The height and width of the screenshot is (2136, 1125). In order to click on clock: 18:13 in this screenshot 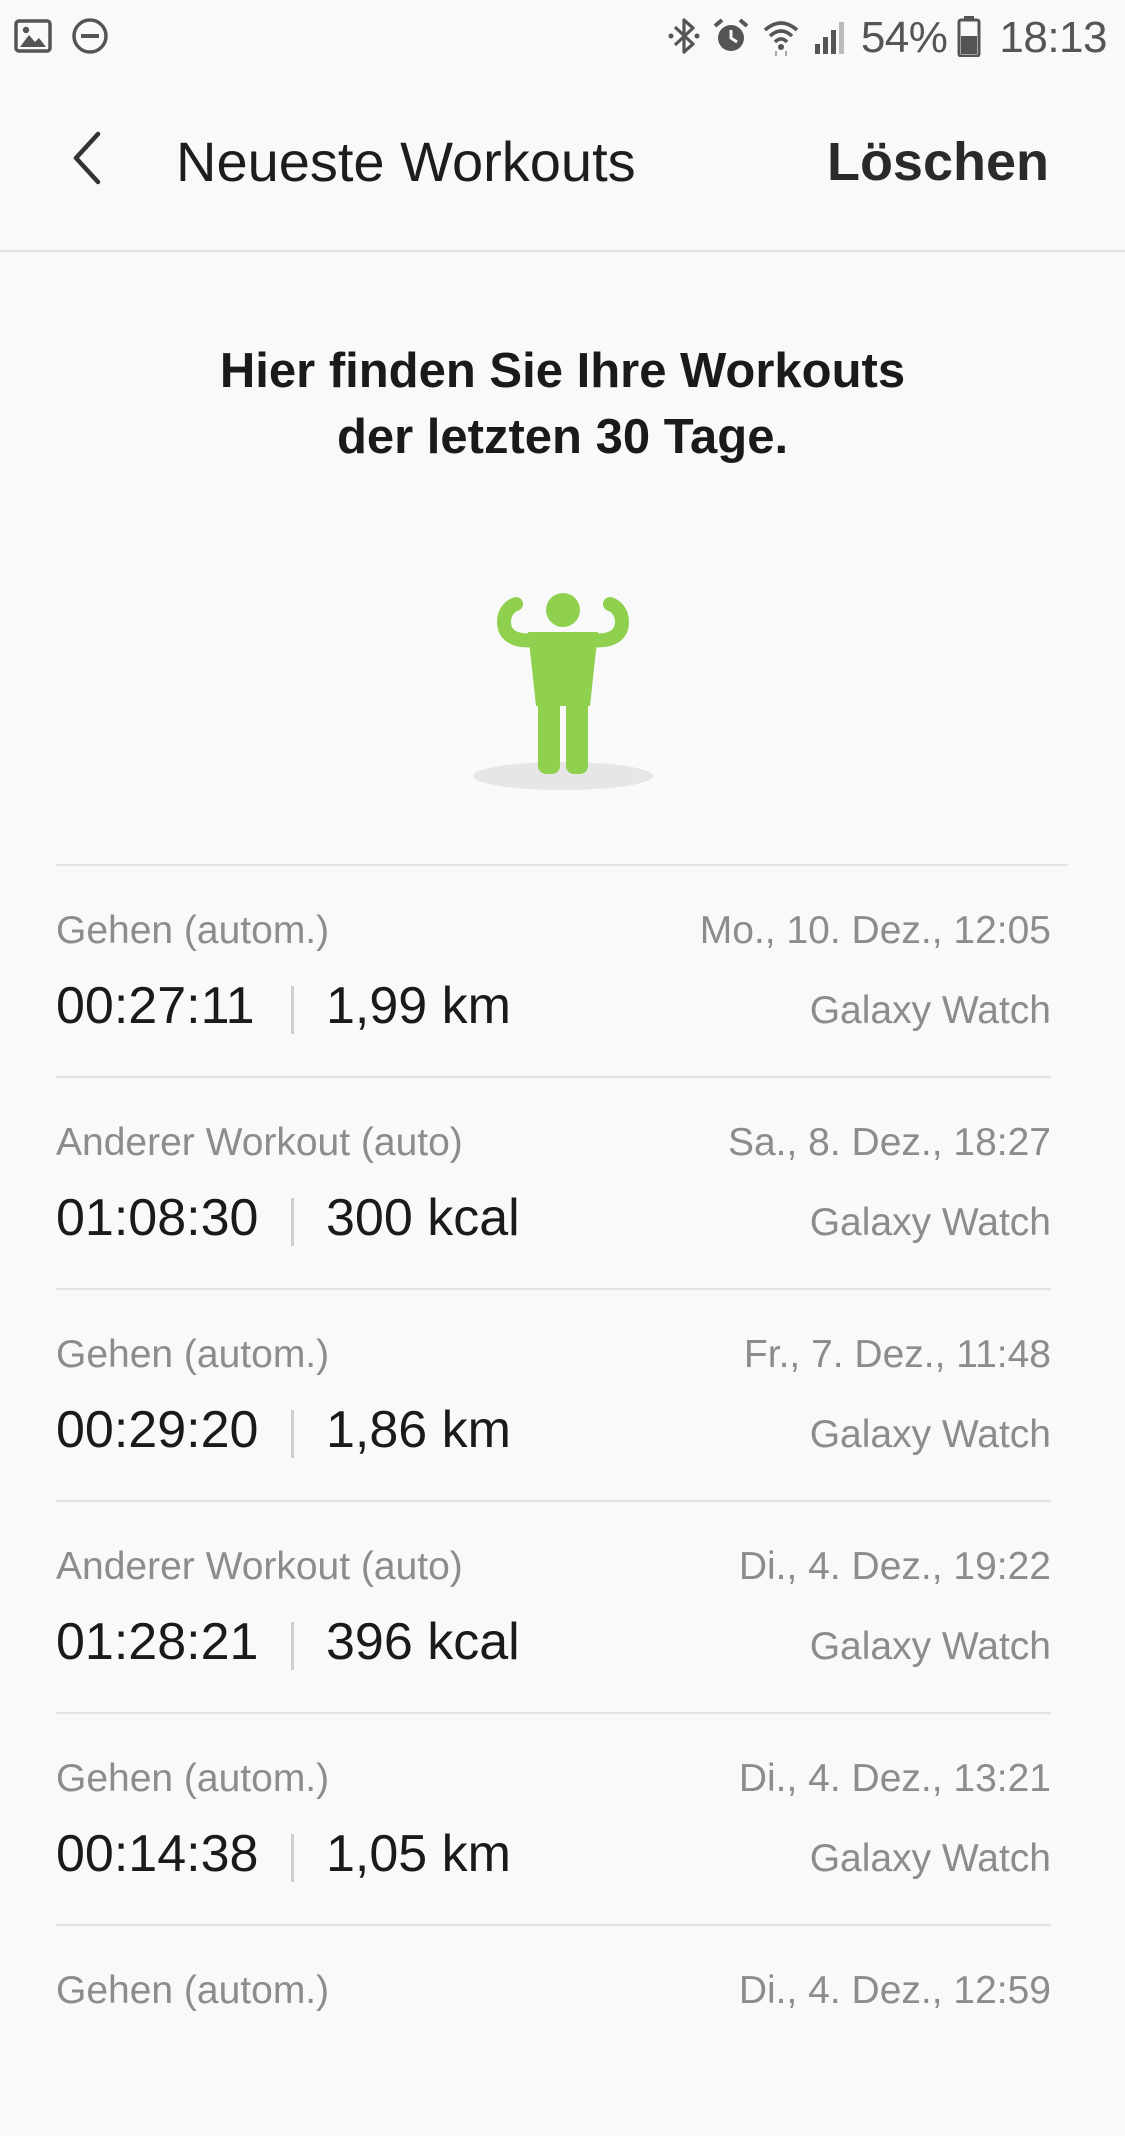, I will do `click(1053, 37)`.